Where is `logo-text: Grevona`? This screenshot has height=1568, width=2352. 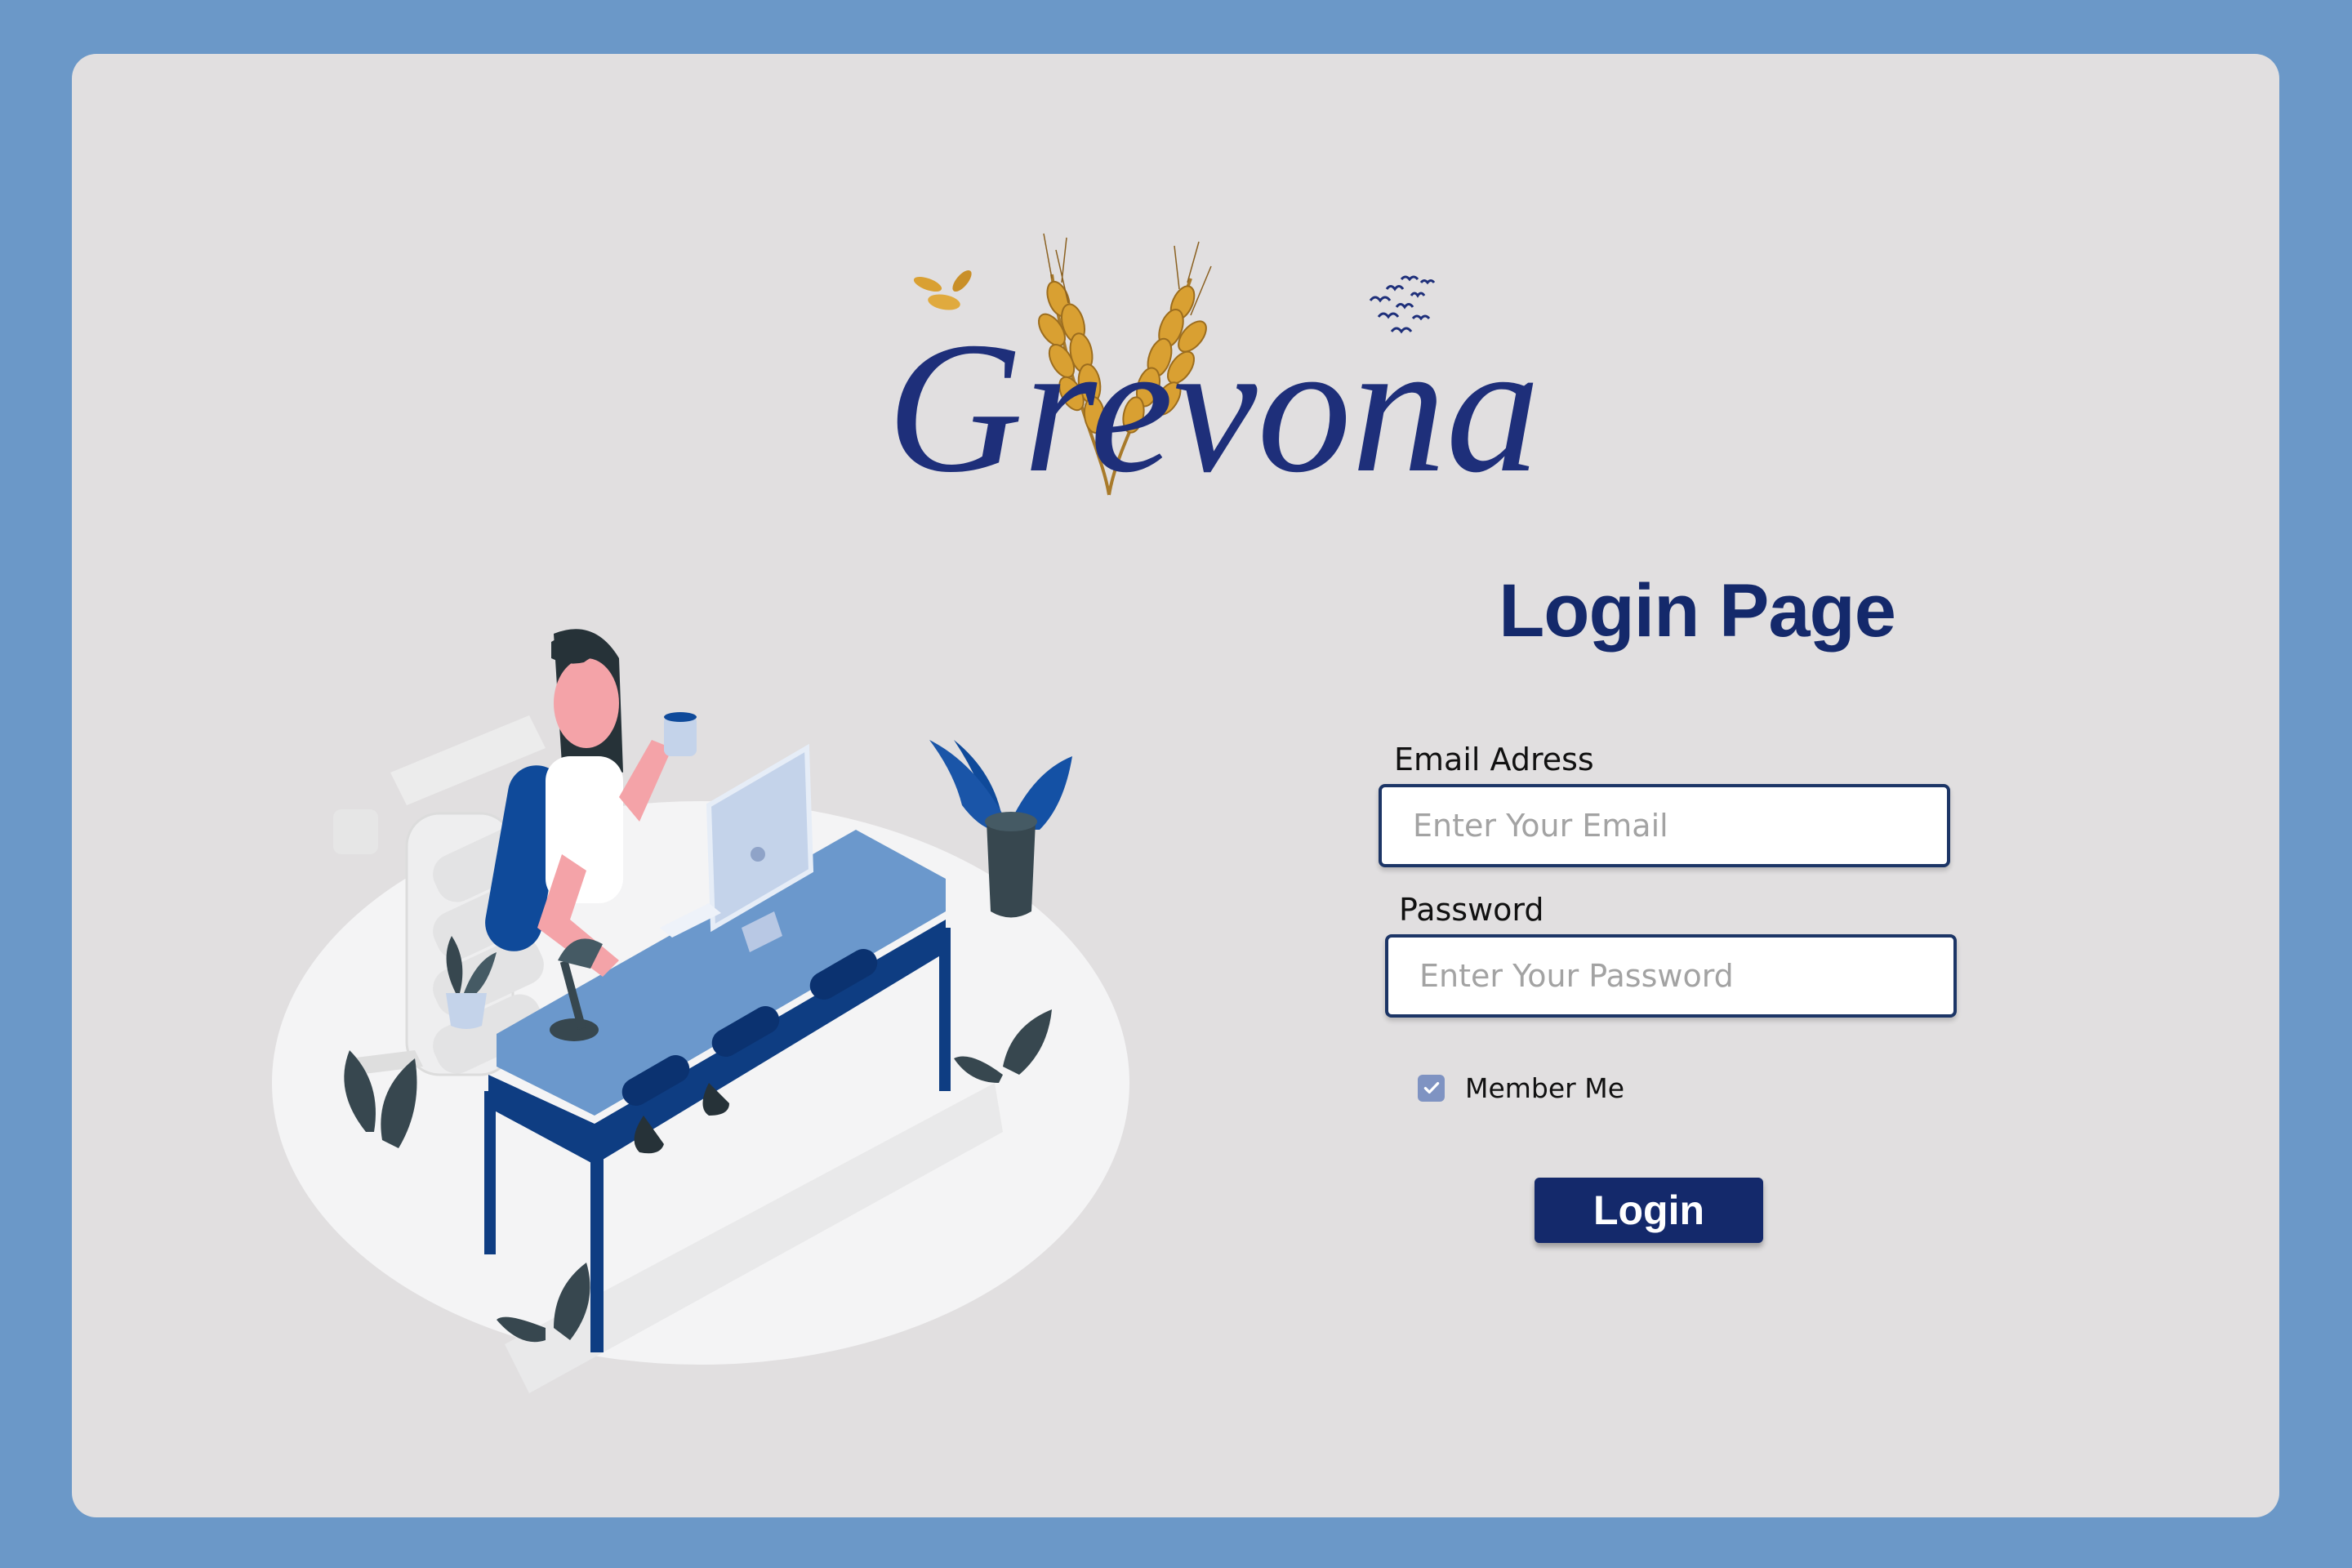
logo-text: Grevona is located at coordinates (1213, 407).